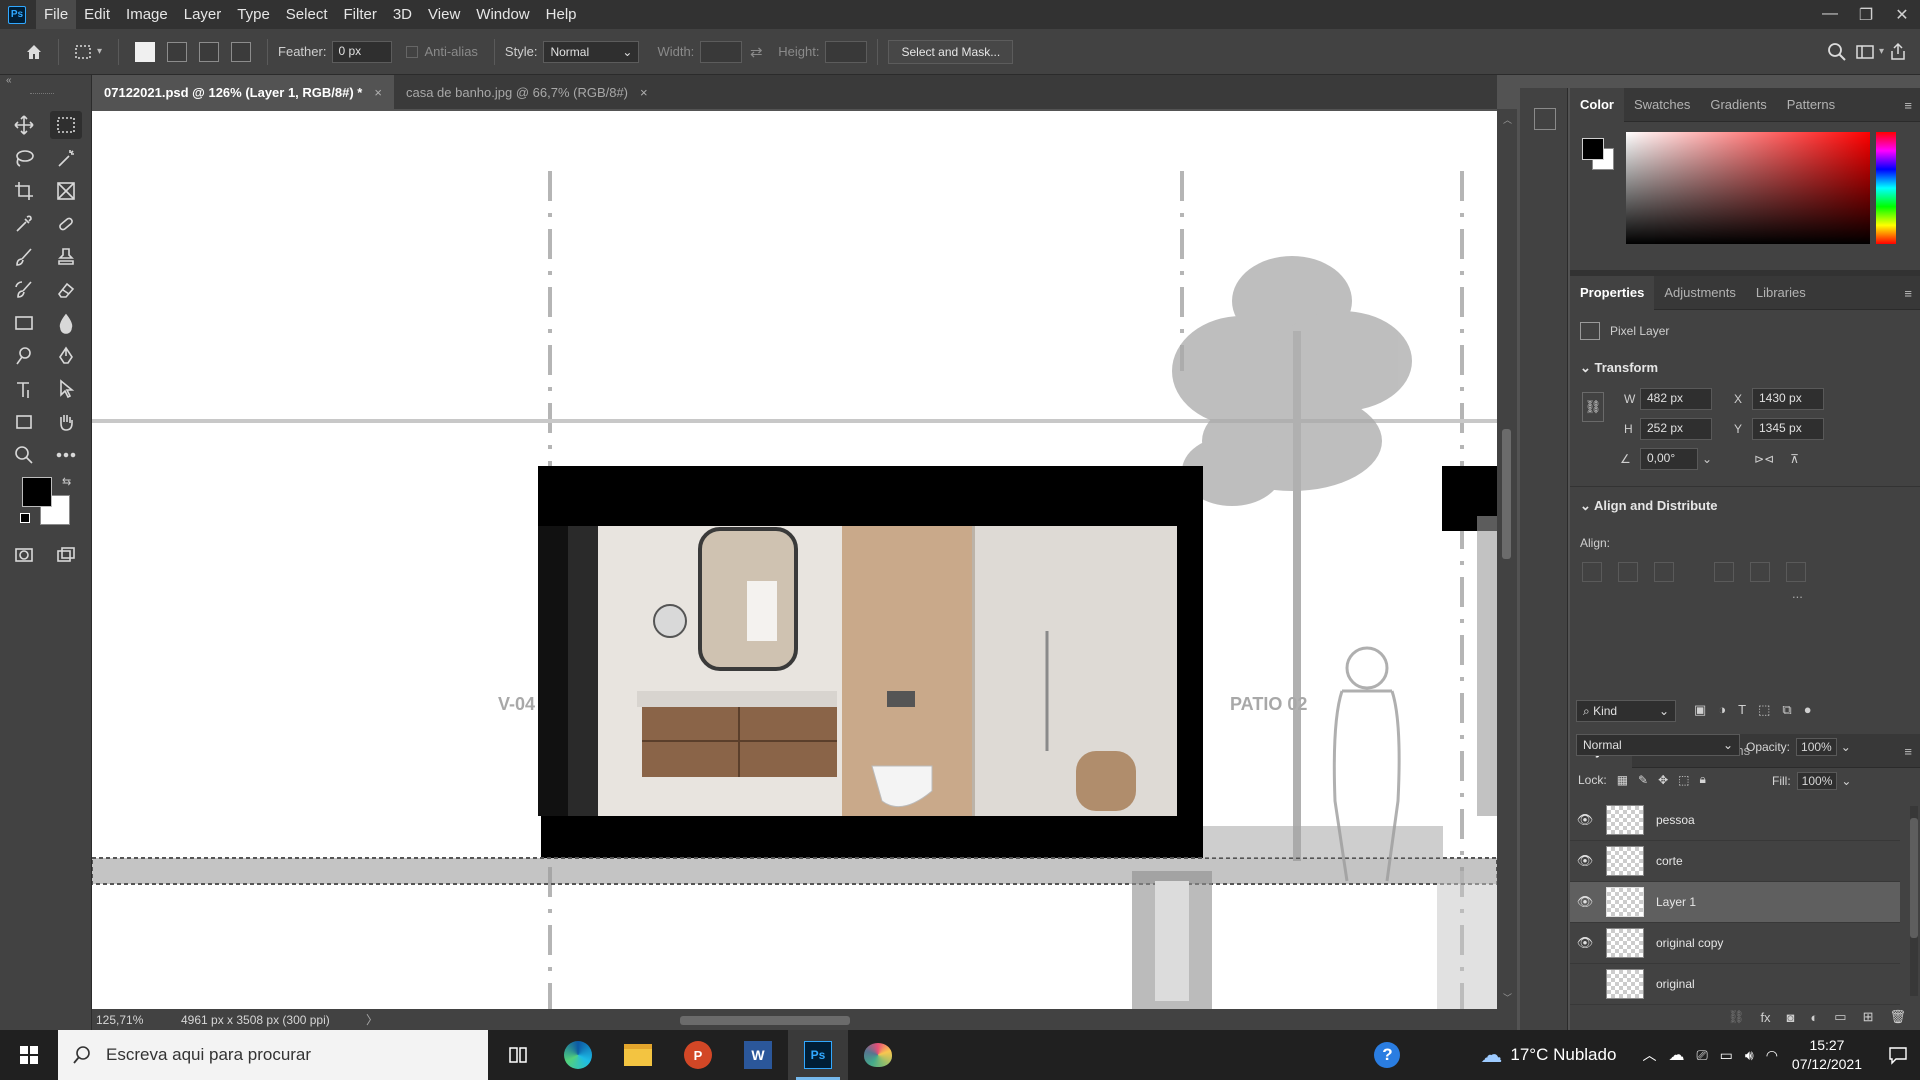 The height and width of the screenshot is (1080, 1920). What do you see at coordinates (99, 51) in the screenshot?
I see `chevron-down-icon: ▾` at bounding box center [99, 51].